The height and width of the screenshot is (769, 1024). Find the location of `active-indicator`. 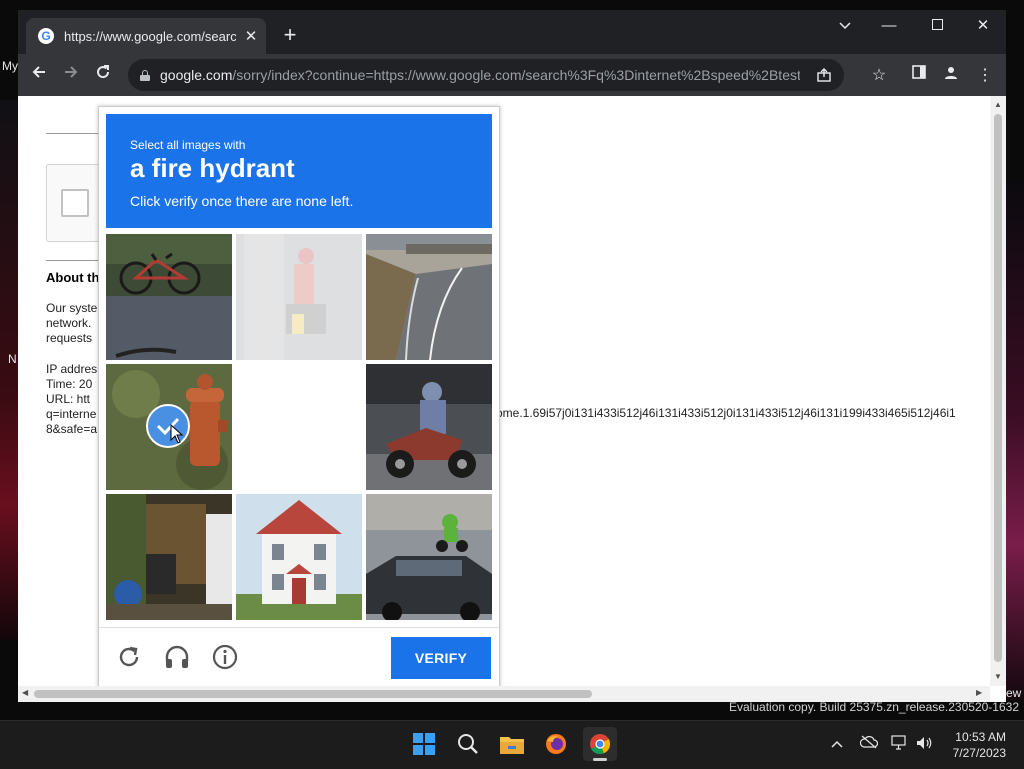

active-indicator is located at coordinates (600, 759).